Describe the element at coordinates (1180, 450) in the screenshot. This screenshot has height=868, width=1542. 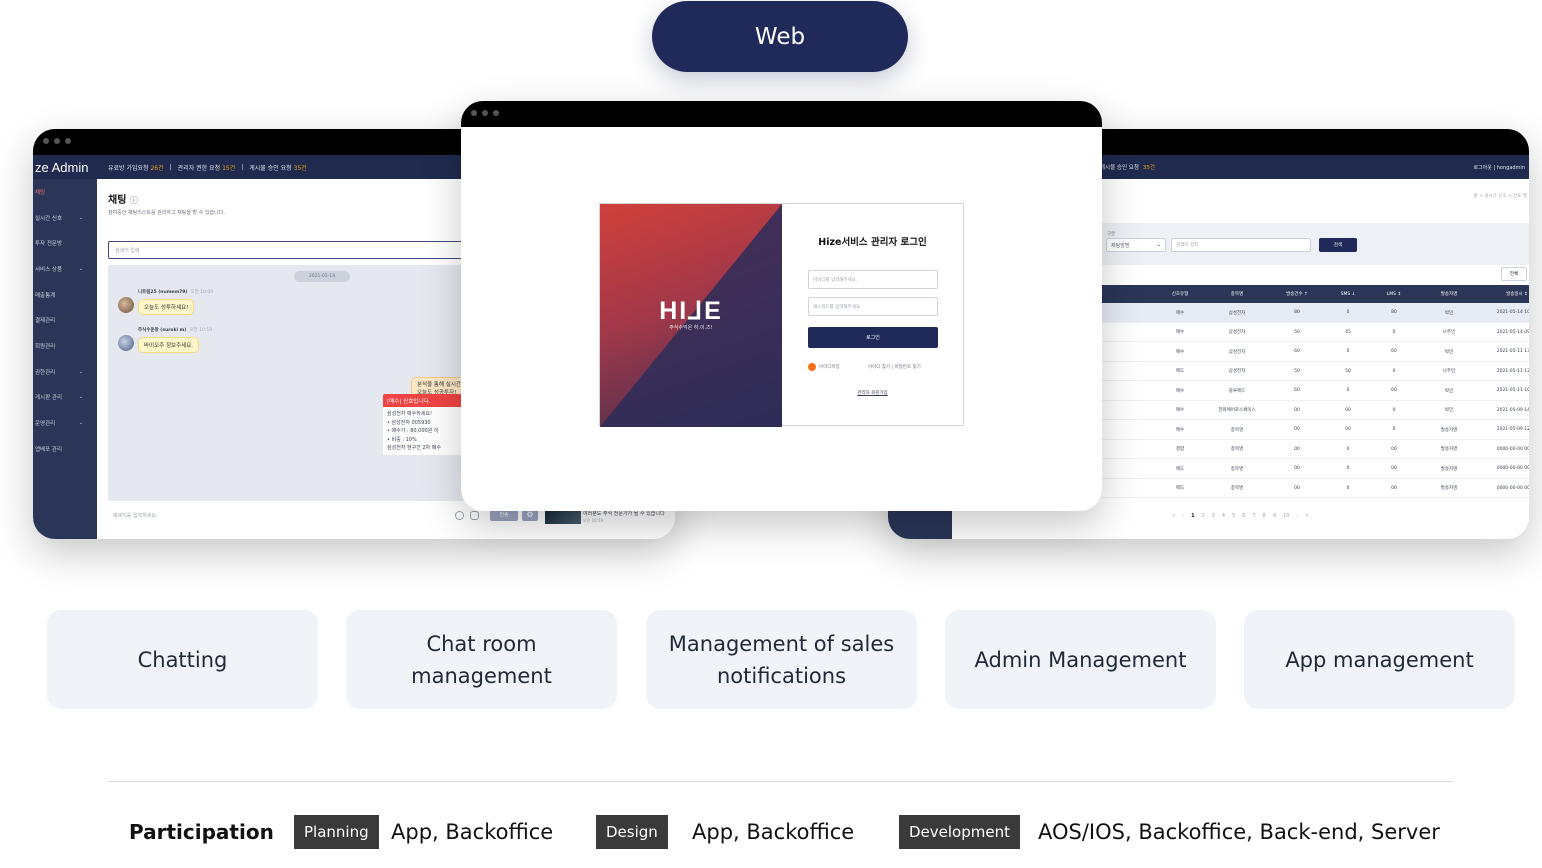
I see `table-cell: 결합` at that location.